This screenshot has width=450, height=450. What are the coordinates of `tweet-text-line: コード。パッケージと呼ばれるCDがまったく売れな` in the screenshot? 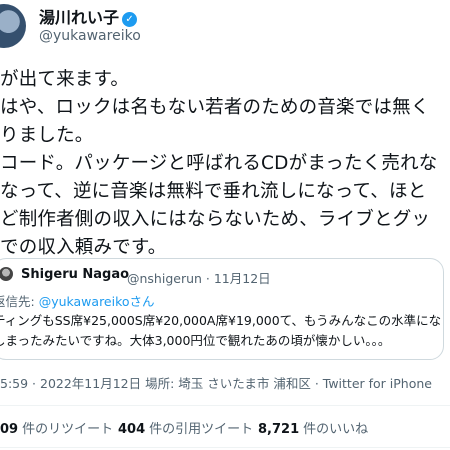 It's located at (219, 163).